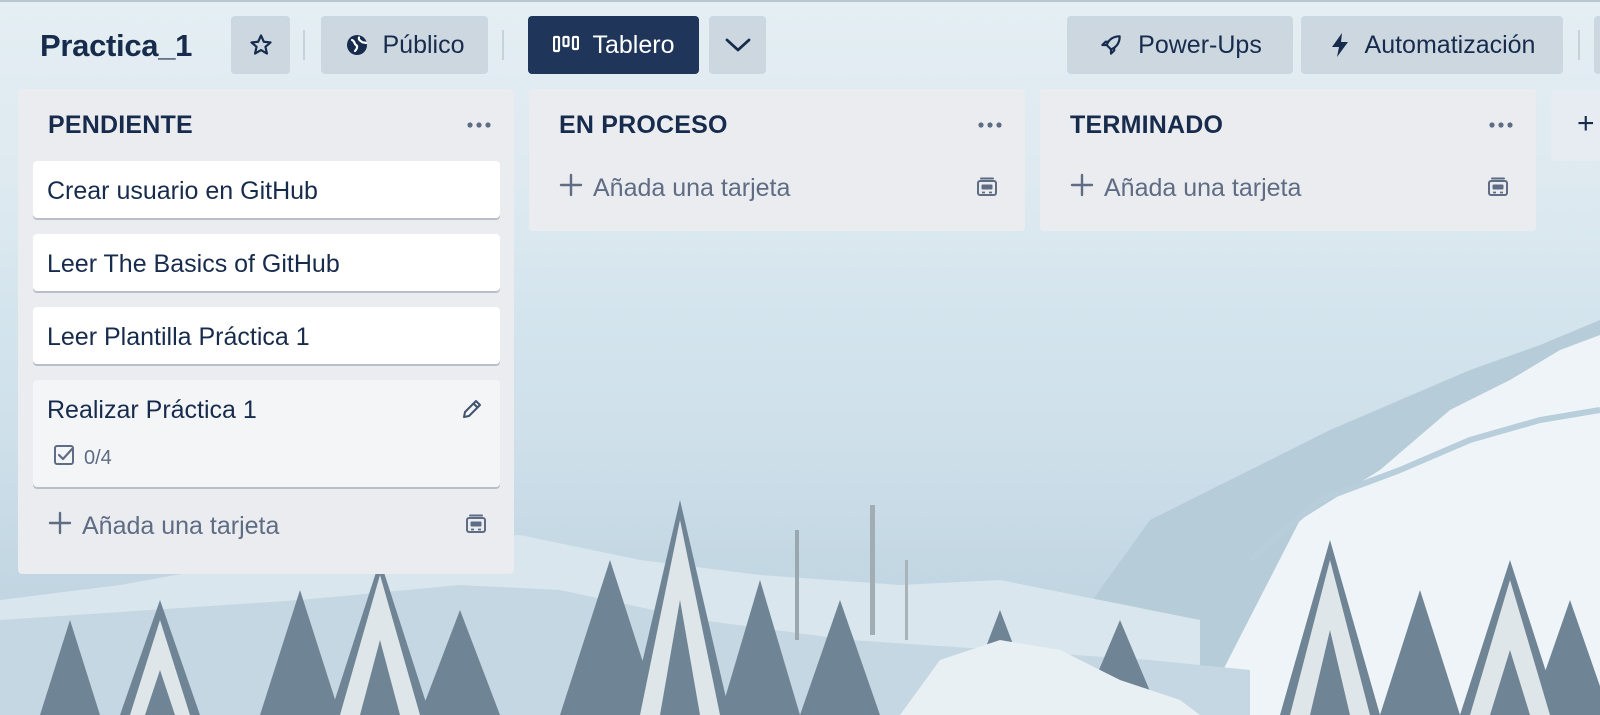 This screenshot has width=1600, height=715. I want to click on visibility-label: Público, so click(423, 44).